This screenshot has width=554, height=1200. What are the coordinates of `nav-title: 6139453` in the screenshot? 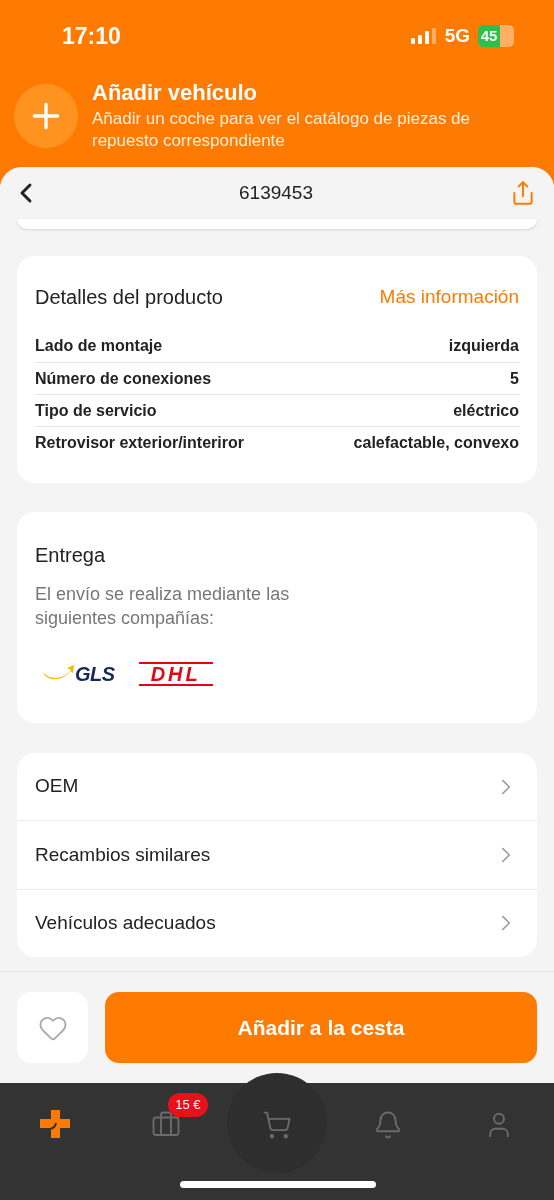 It's located at (276, 192).